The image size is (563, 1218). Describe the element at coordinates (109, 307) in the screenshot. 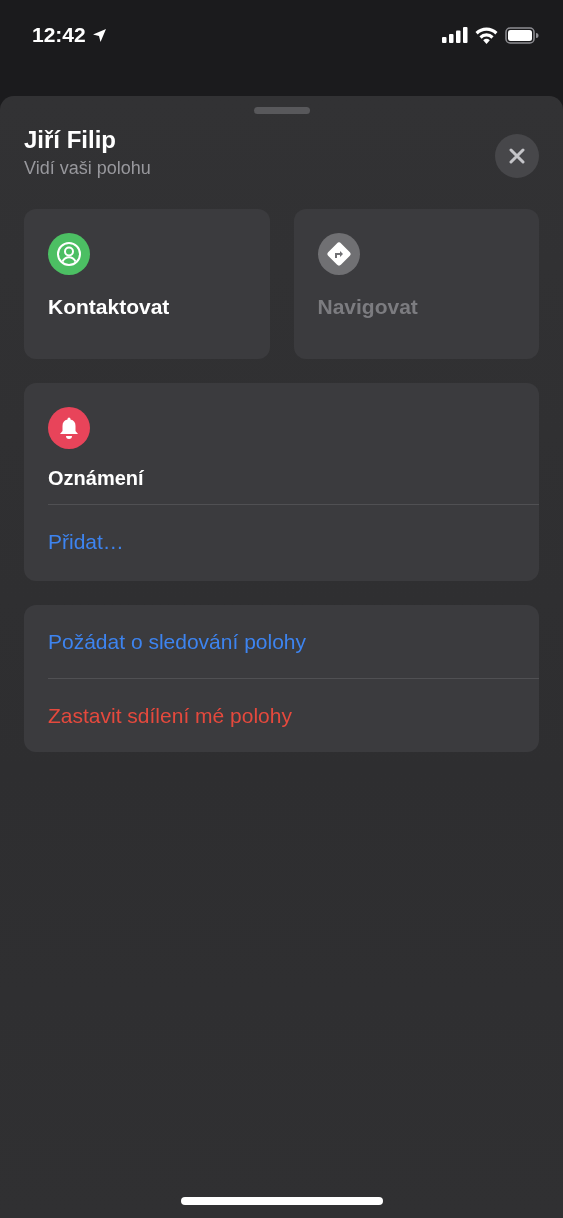

I see `action-label: Kontaktovat` at that location.